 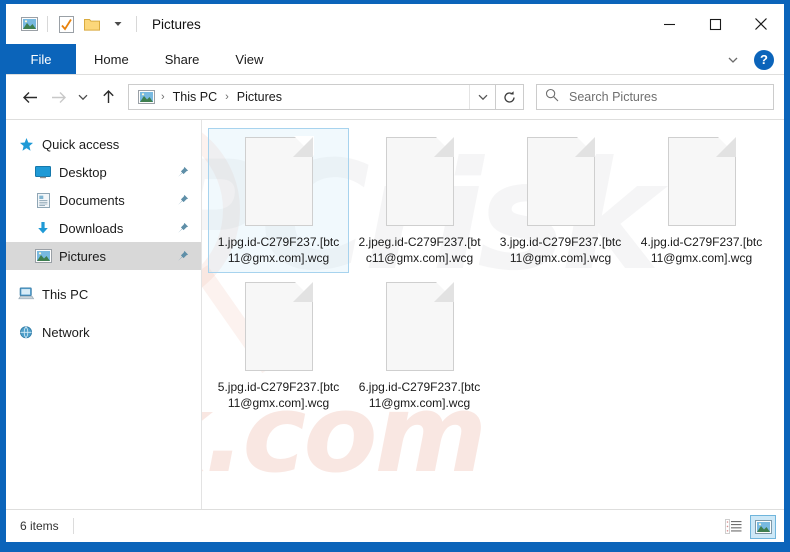 I want to click on pictures-folder-icon, so click(x=146, y=97).